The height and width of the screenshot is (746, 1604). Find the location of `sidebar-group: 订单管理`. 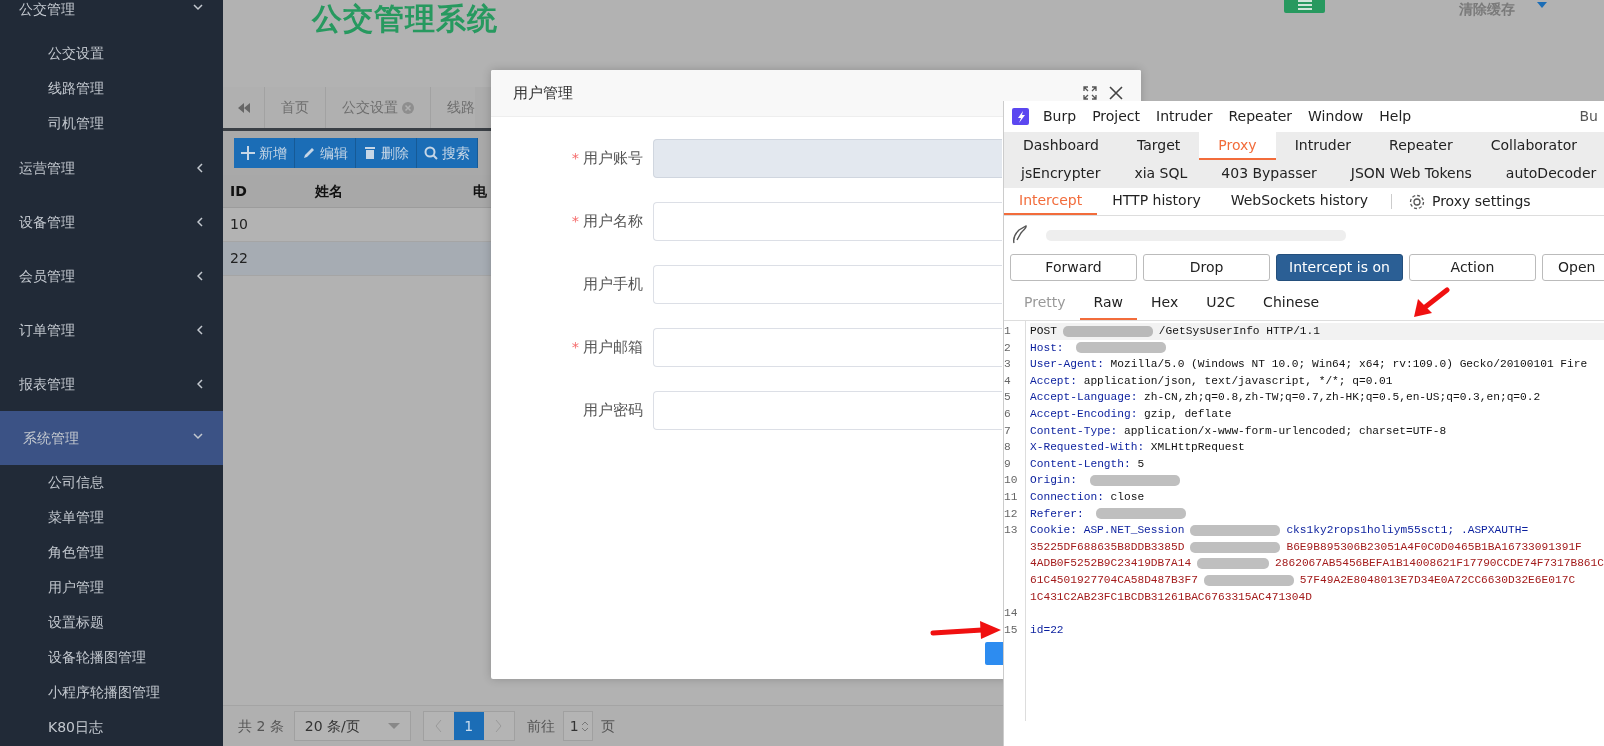

sidebar-group: 订单管理 is located at coordinates (111, 330).